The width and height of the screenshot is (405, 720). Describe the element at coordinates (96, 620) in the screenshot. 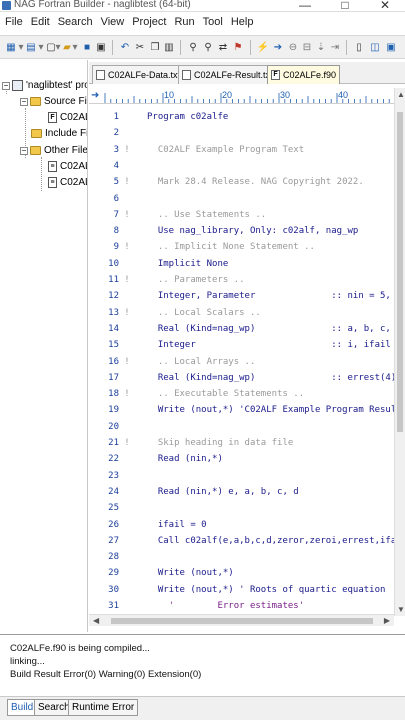

I see `scroll-left-icon: ◀` at that location.